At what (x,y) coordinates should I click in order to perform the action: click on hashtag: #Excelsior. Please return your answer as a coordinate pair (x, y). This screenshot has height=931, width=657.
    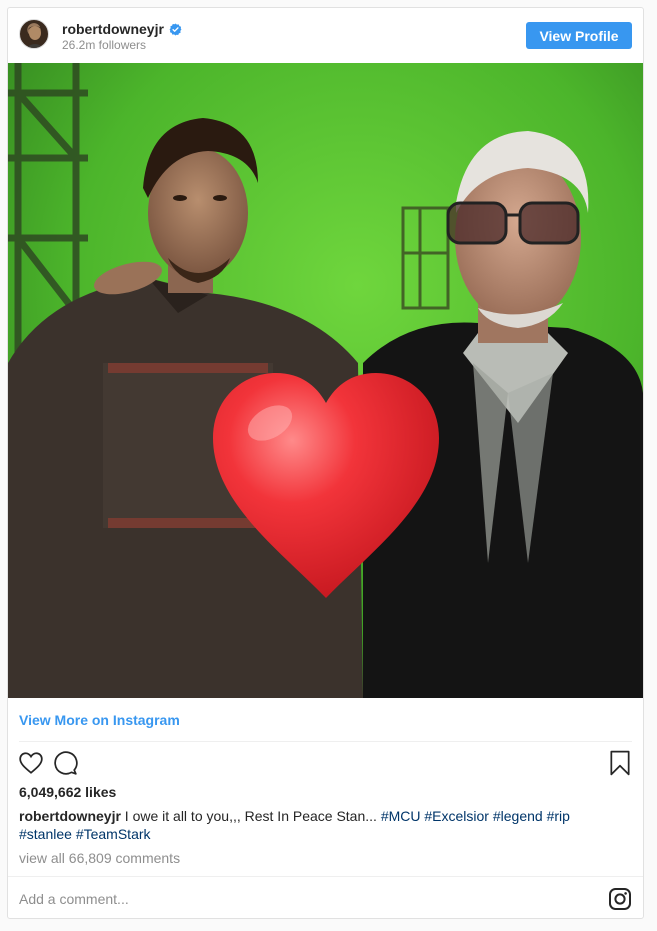
    Looking at the image, I should click on (456, 816).